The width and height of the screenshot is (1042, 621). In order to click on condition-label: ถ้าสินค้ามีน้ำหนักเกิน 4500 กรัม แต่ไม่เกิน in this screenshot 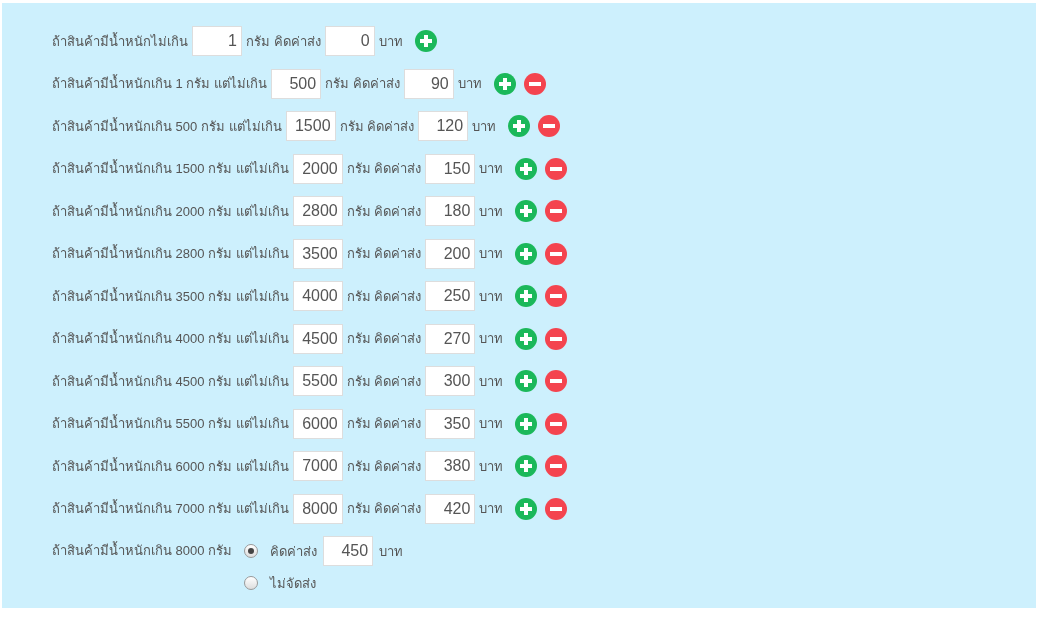, I will do `click(170, 381)`.